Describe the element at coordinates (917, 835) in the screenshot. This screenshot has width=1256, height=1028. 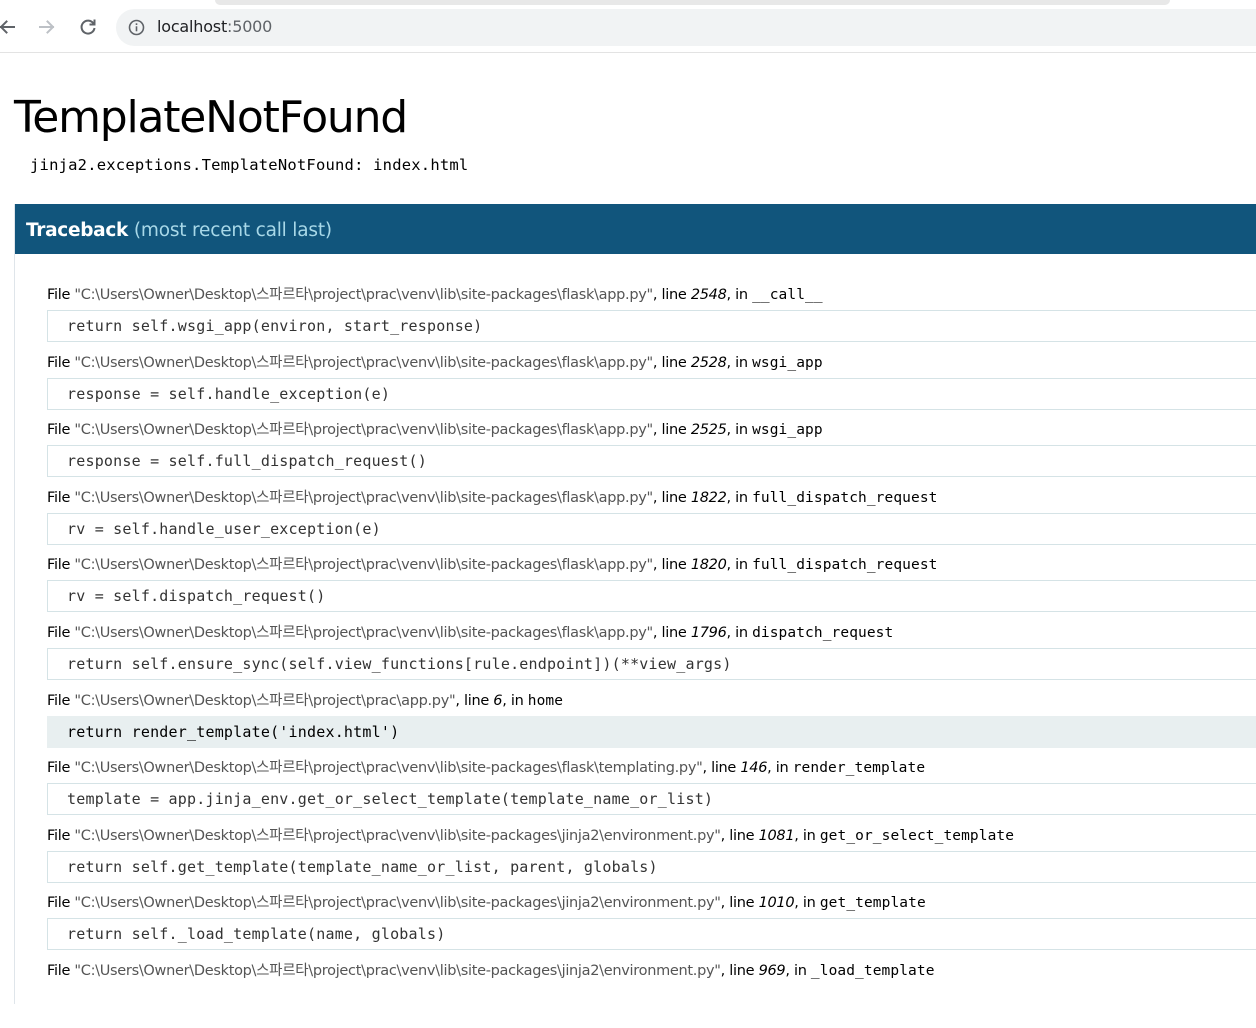
I see `function-name: get_or_select_template` at that location.